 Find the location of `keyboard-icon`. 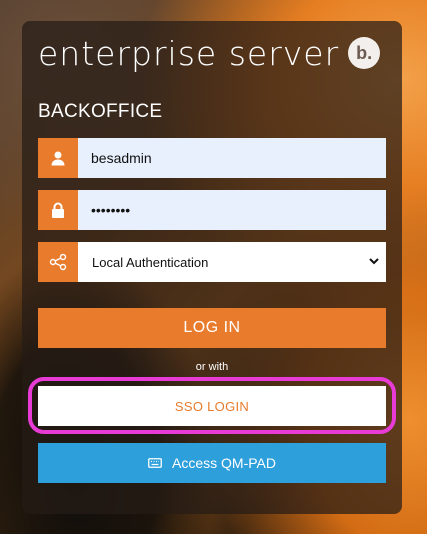

keyboard-icon is located at coordinates (160, 463).